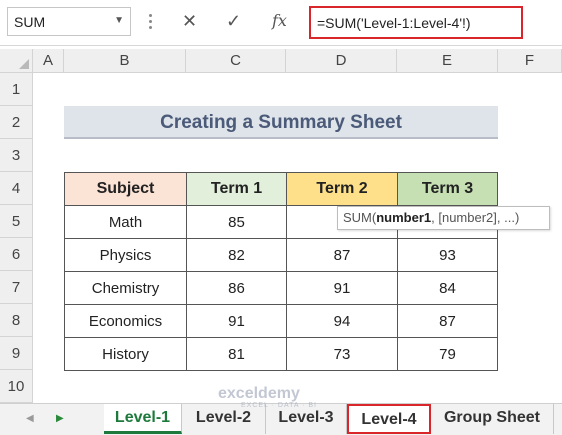  Describe the element at coordinates (475, 217) in the screenshot. I see `tooltip-rest: , [number2], ...)` at that location.